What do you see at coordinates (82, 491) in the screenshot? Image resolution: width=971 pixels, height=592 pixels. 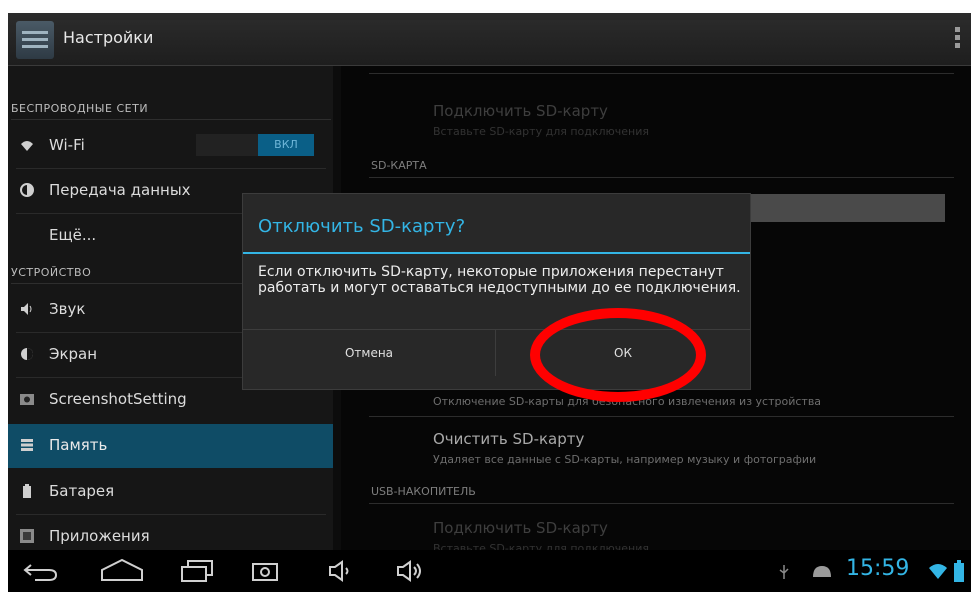 I see `sidebar-item-label: Батарея` at bounding box center [82, 491].